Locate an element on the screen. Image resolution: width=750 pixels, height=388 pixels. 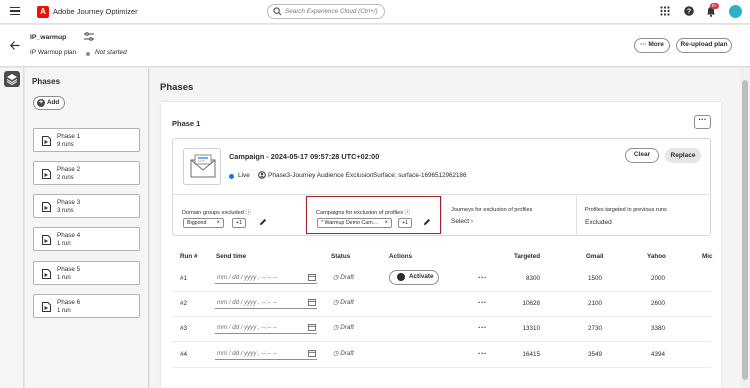
help-icon: ? is located at coordinates (689, 11).